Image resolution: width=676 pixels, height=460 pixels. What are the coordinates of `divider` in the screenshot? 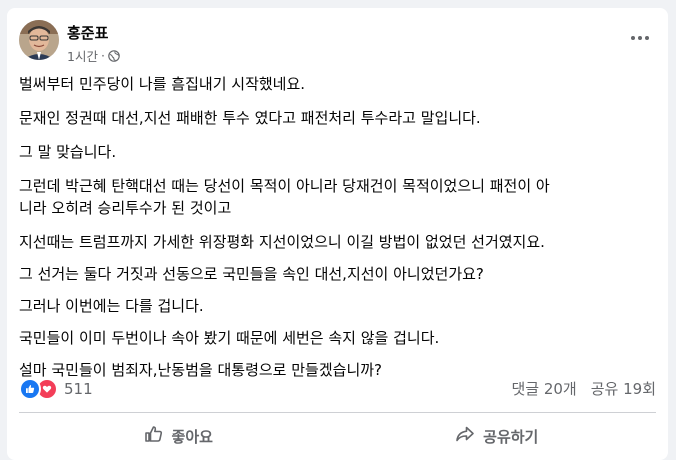 It's located at (337, 412).